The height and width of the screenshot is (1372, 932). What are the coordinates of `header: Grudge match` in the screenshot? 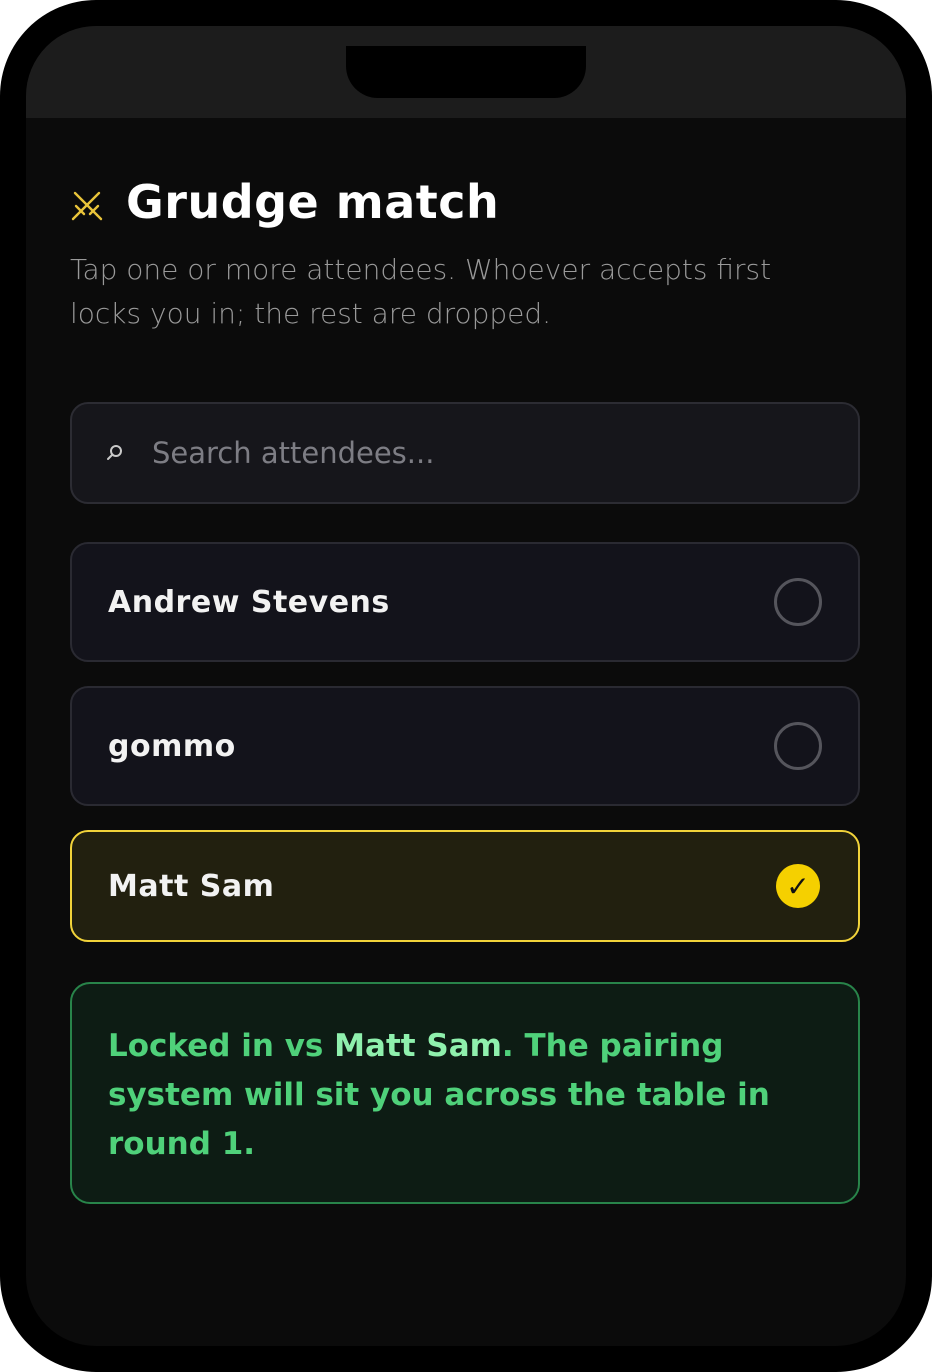 It's located at (284, 202).